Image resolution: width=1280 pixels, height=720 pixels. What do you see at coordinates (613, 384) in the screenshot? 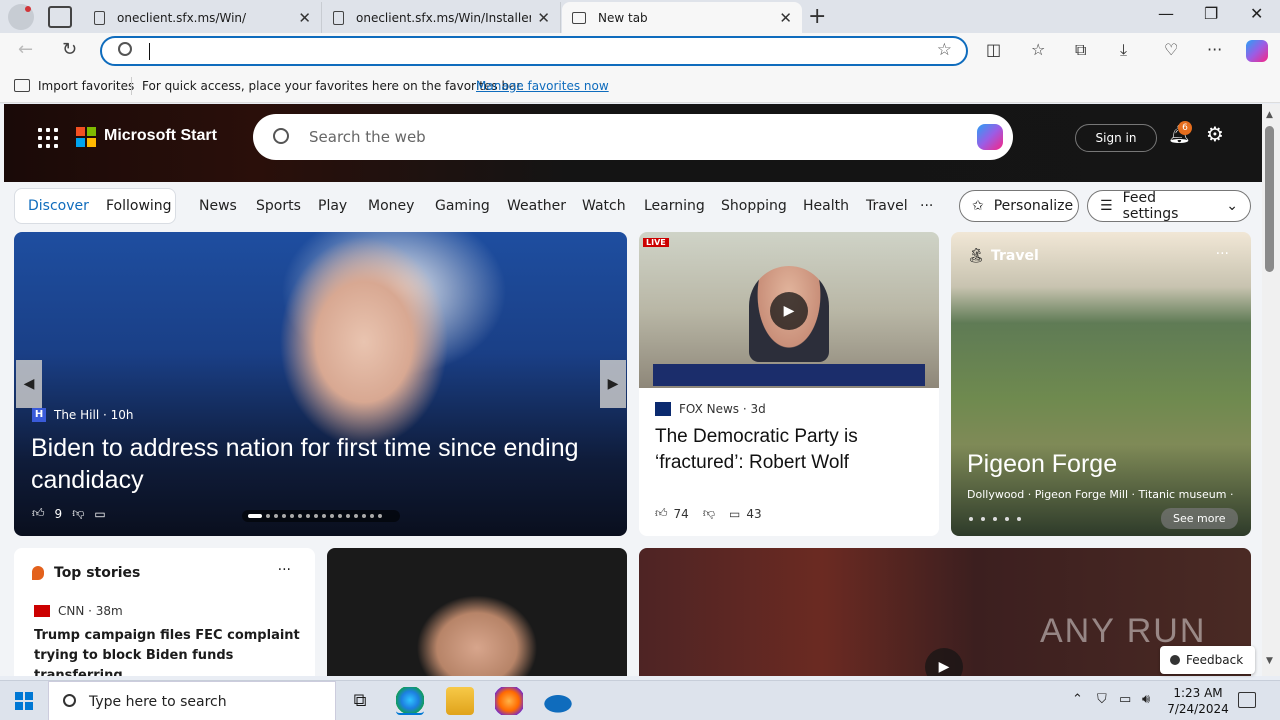
I see `carousel-next-icon: ▶` at bounding box center [613, 384].